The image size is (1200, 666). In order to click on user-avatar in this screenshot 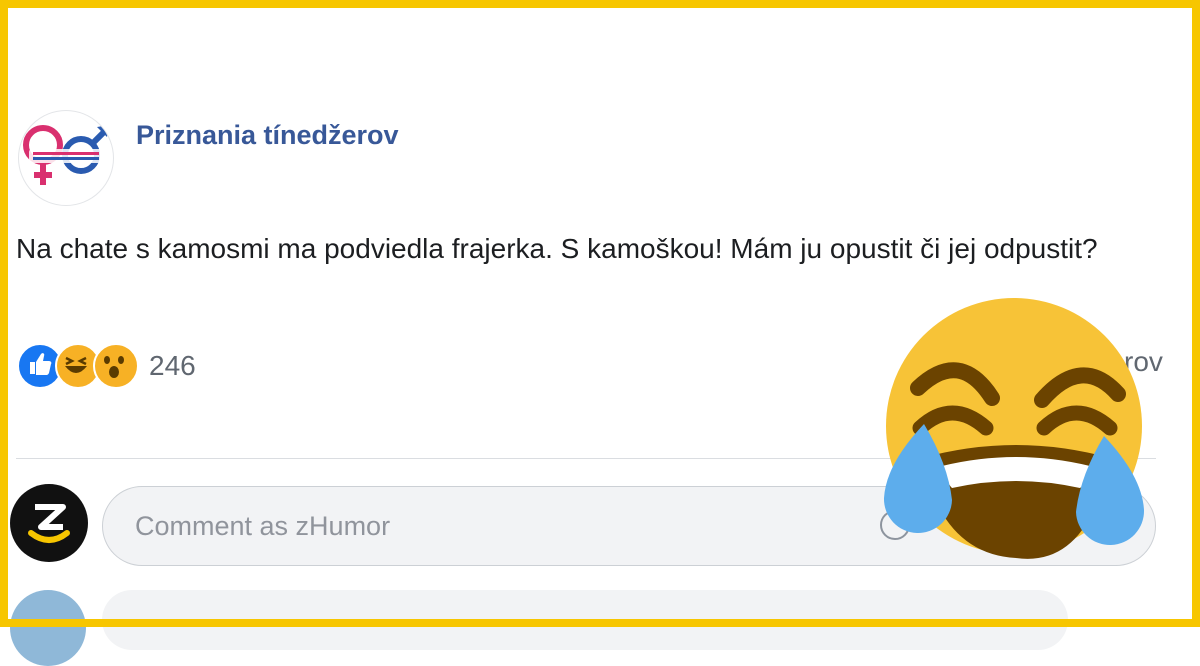, I will do `click(49, 523)`.